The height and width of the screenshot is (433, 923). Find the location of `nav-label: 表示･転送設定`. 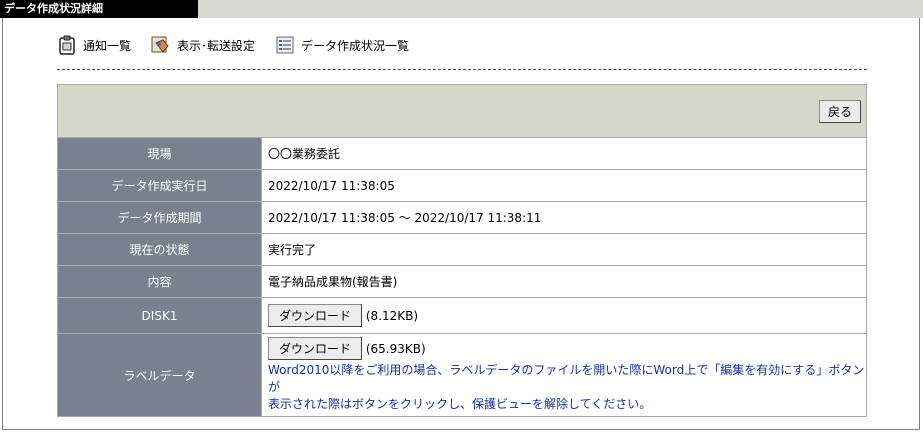

nav-label: 表示･転送設定 is located at coordinates (216, 45).